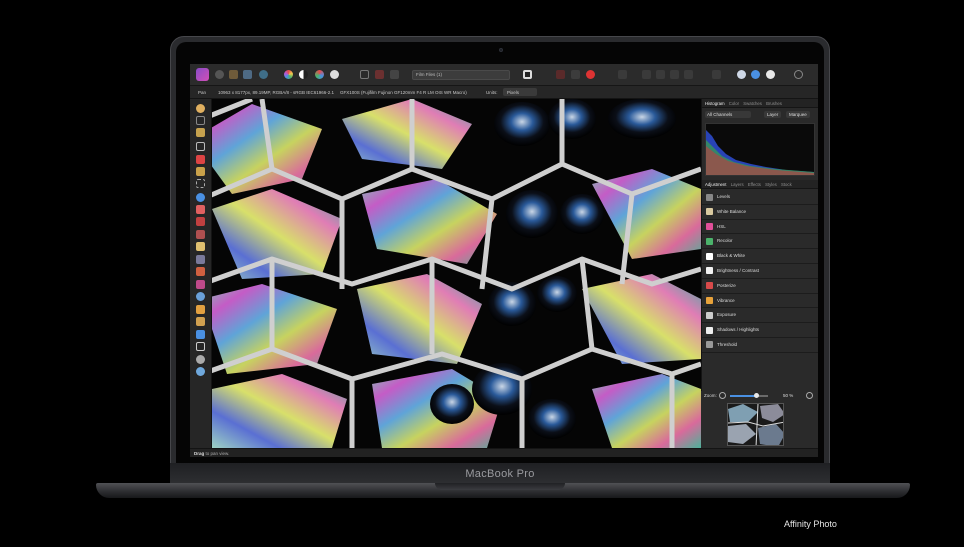 The width and height of the screenshot is (964, 547). I want to click on pen-tool-icon, so click(200, 321).